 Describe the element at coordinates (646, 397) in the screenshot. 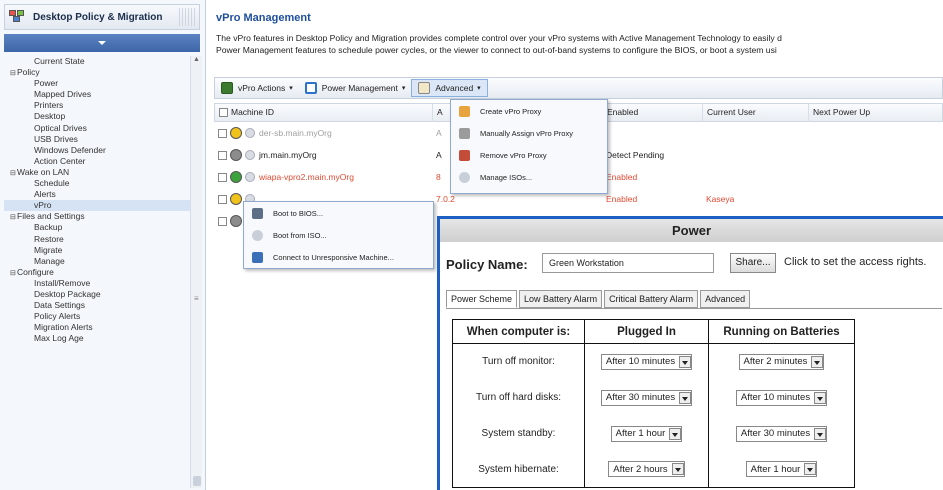

I see `plugged-in-select: After 30 minutes` at that location.